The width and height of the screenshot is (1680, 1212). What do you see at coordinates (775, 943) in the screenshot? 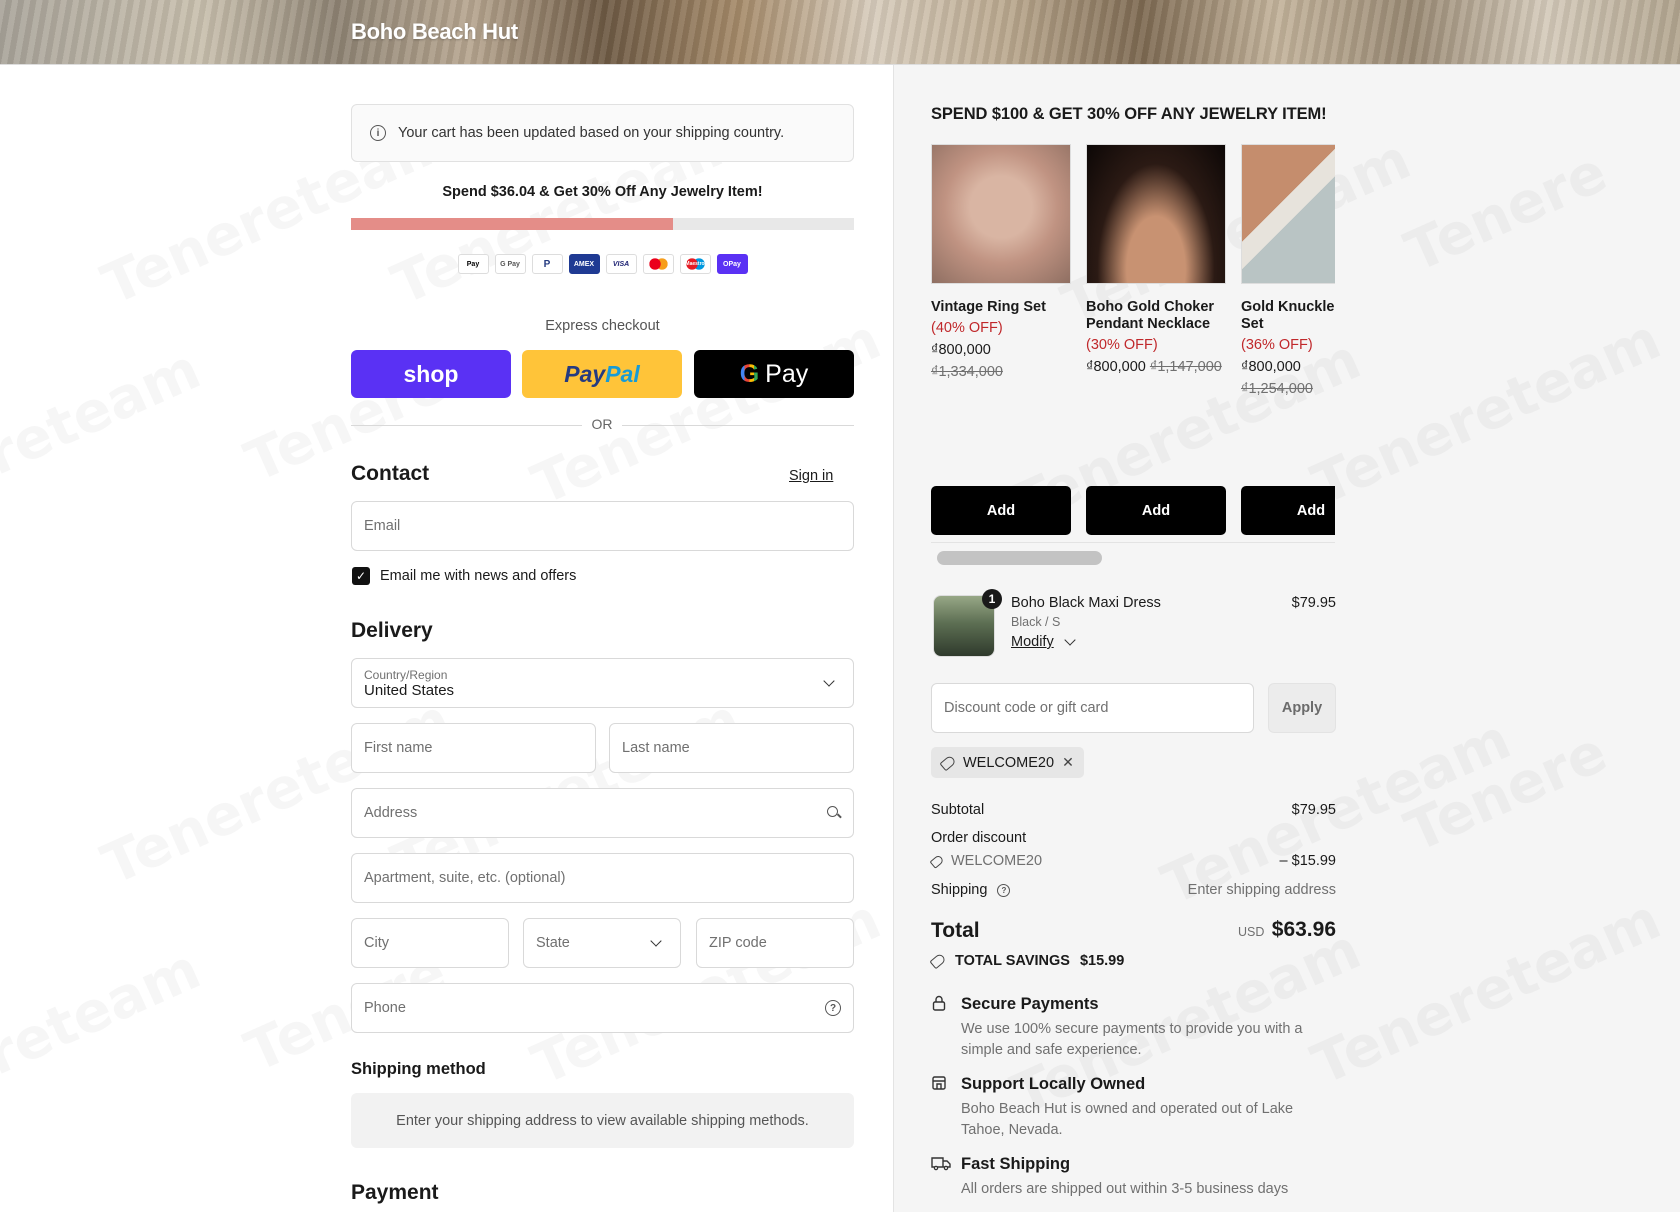
I see `zip-field: ZIP code` at bounding box center [775, 943].